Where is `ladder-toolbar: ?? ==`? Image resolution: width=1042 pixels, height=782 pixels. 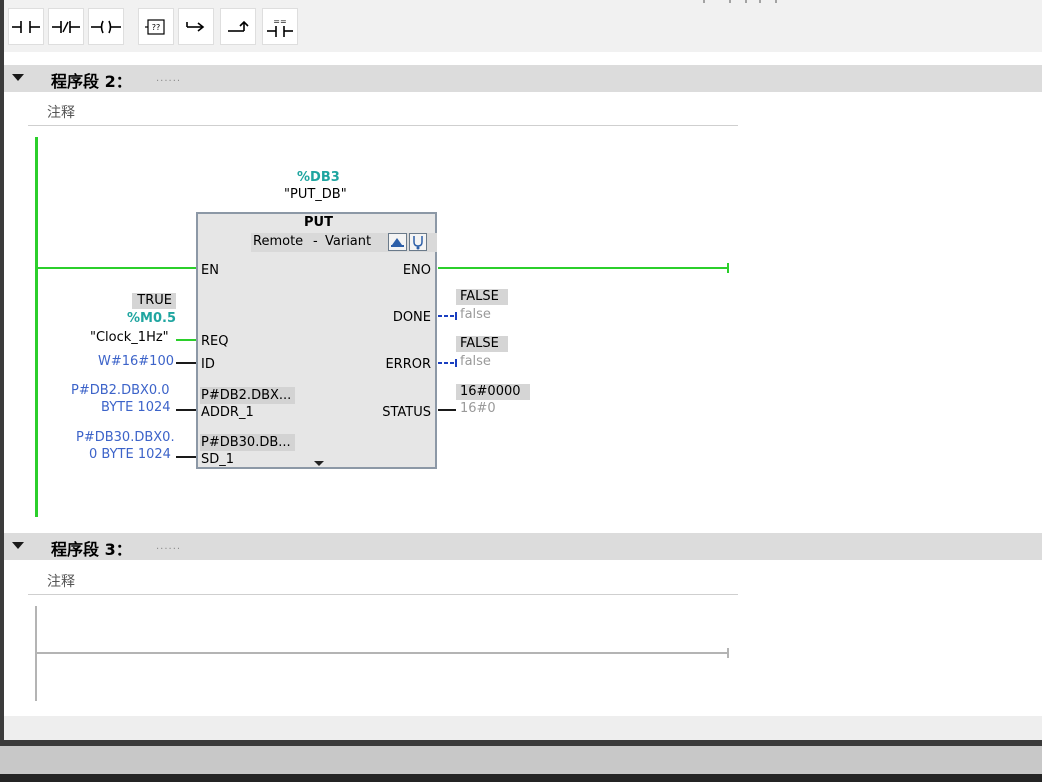 ladder-toolbar: ?? == is located at coordinates (523, 26).